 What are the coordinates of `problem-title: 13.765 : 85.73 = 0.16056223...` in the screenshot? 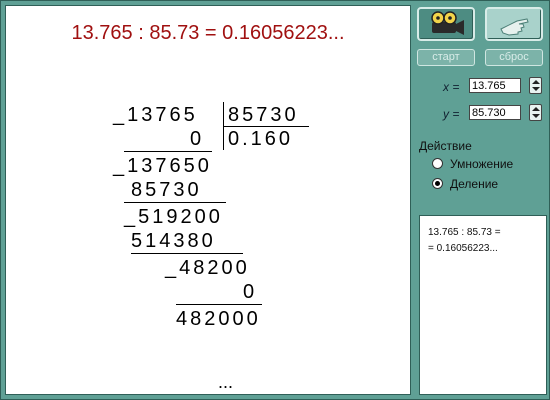 It's located at (208, 33).